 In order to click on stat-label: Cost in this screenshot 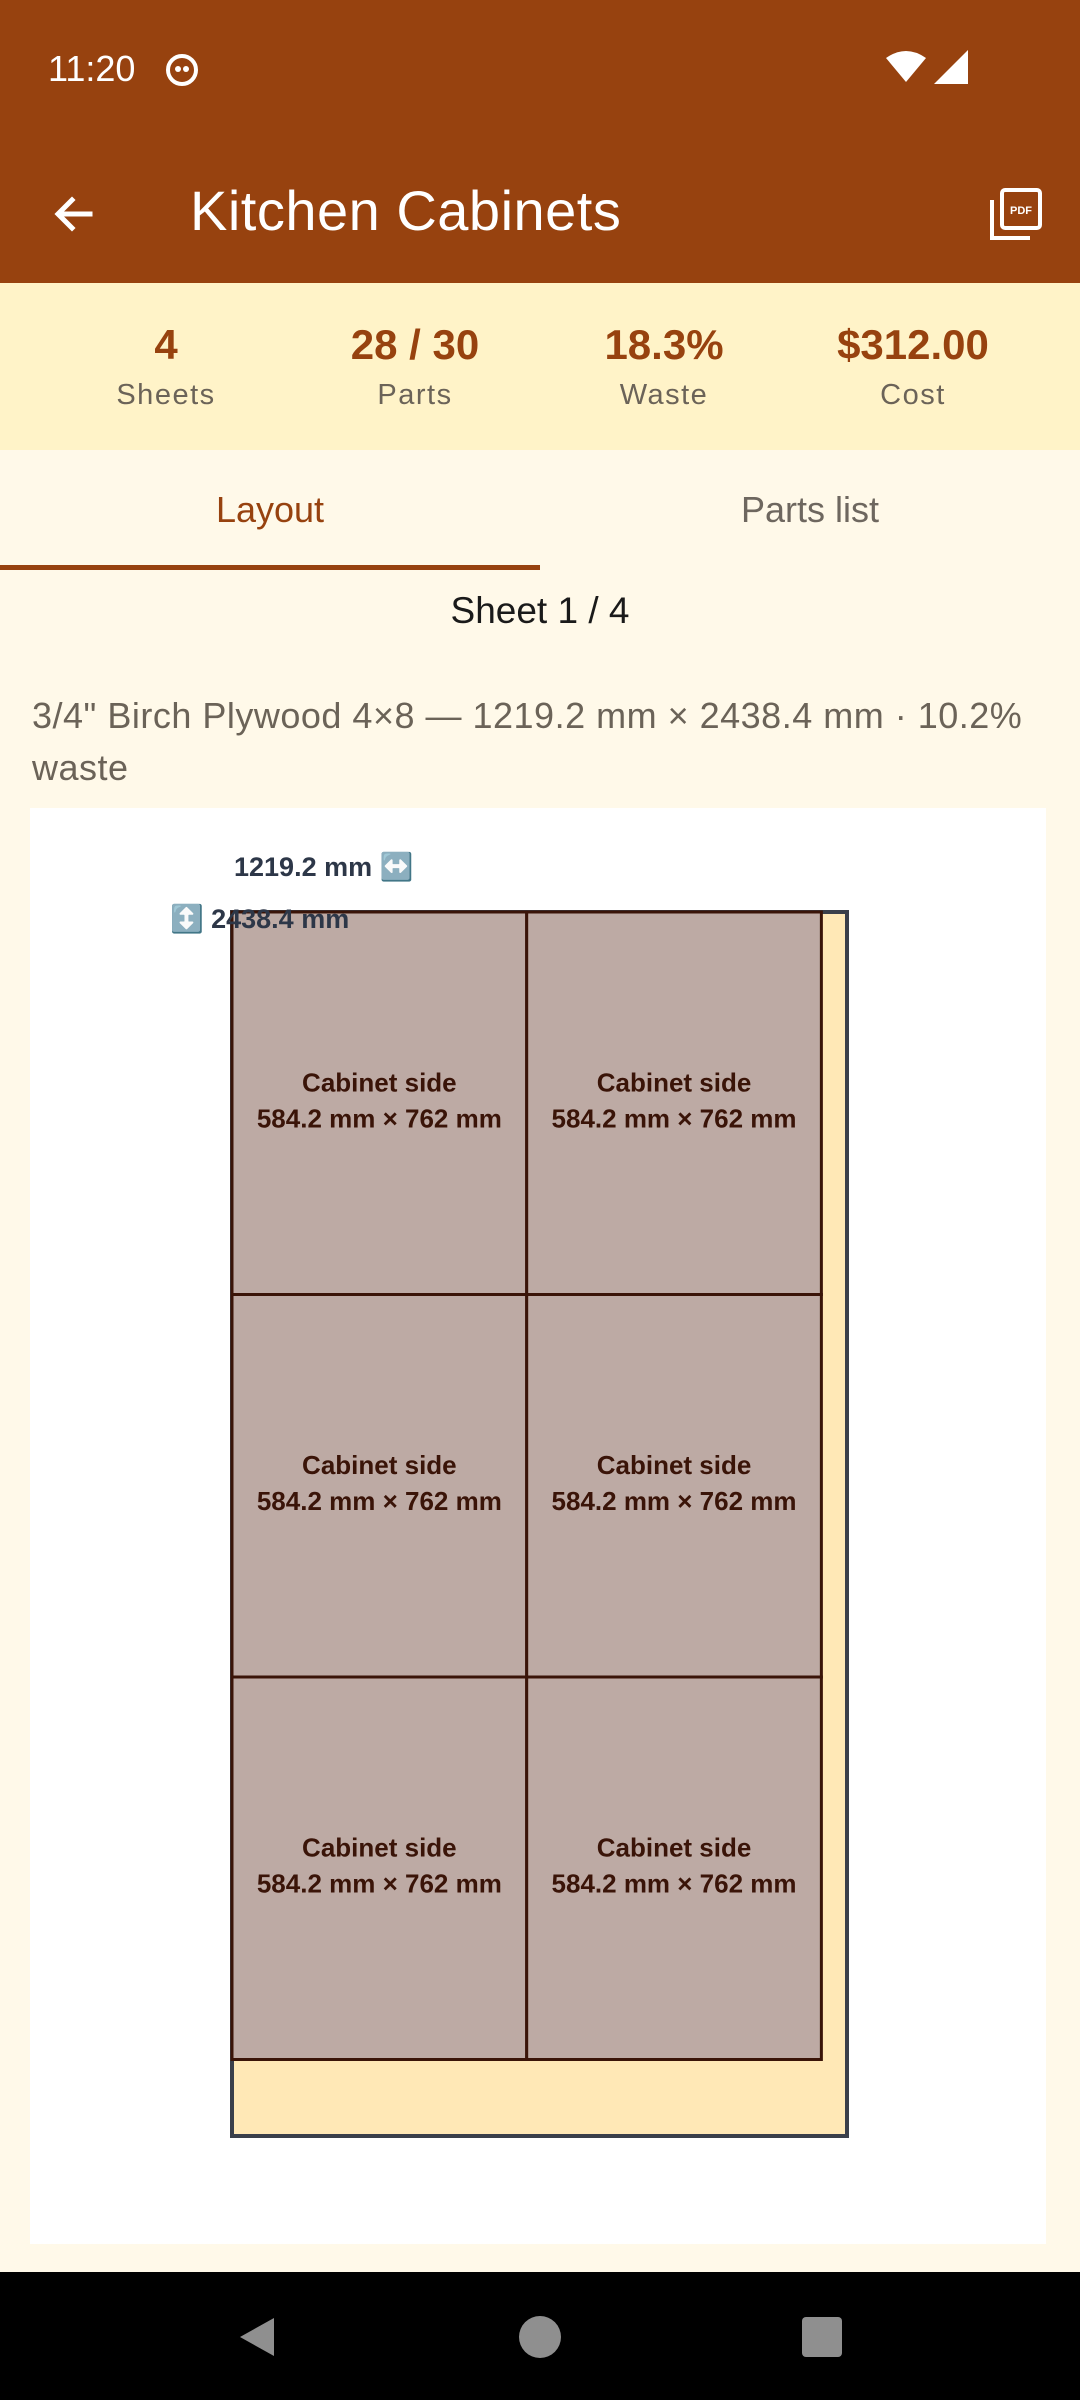, I will do `click(913, 395)`.